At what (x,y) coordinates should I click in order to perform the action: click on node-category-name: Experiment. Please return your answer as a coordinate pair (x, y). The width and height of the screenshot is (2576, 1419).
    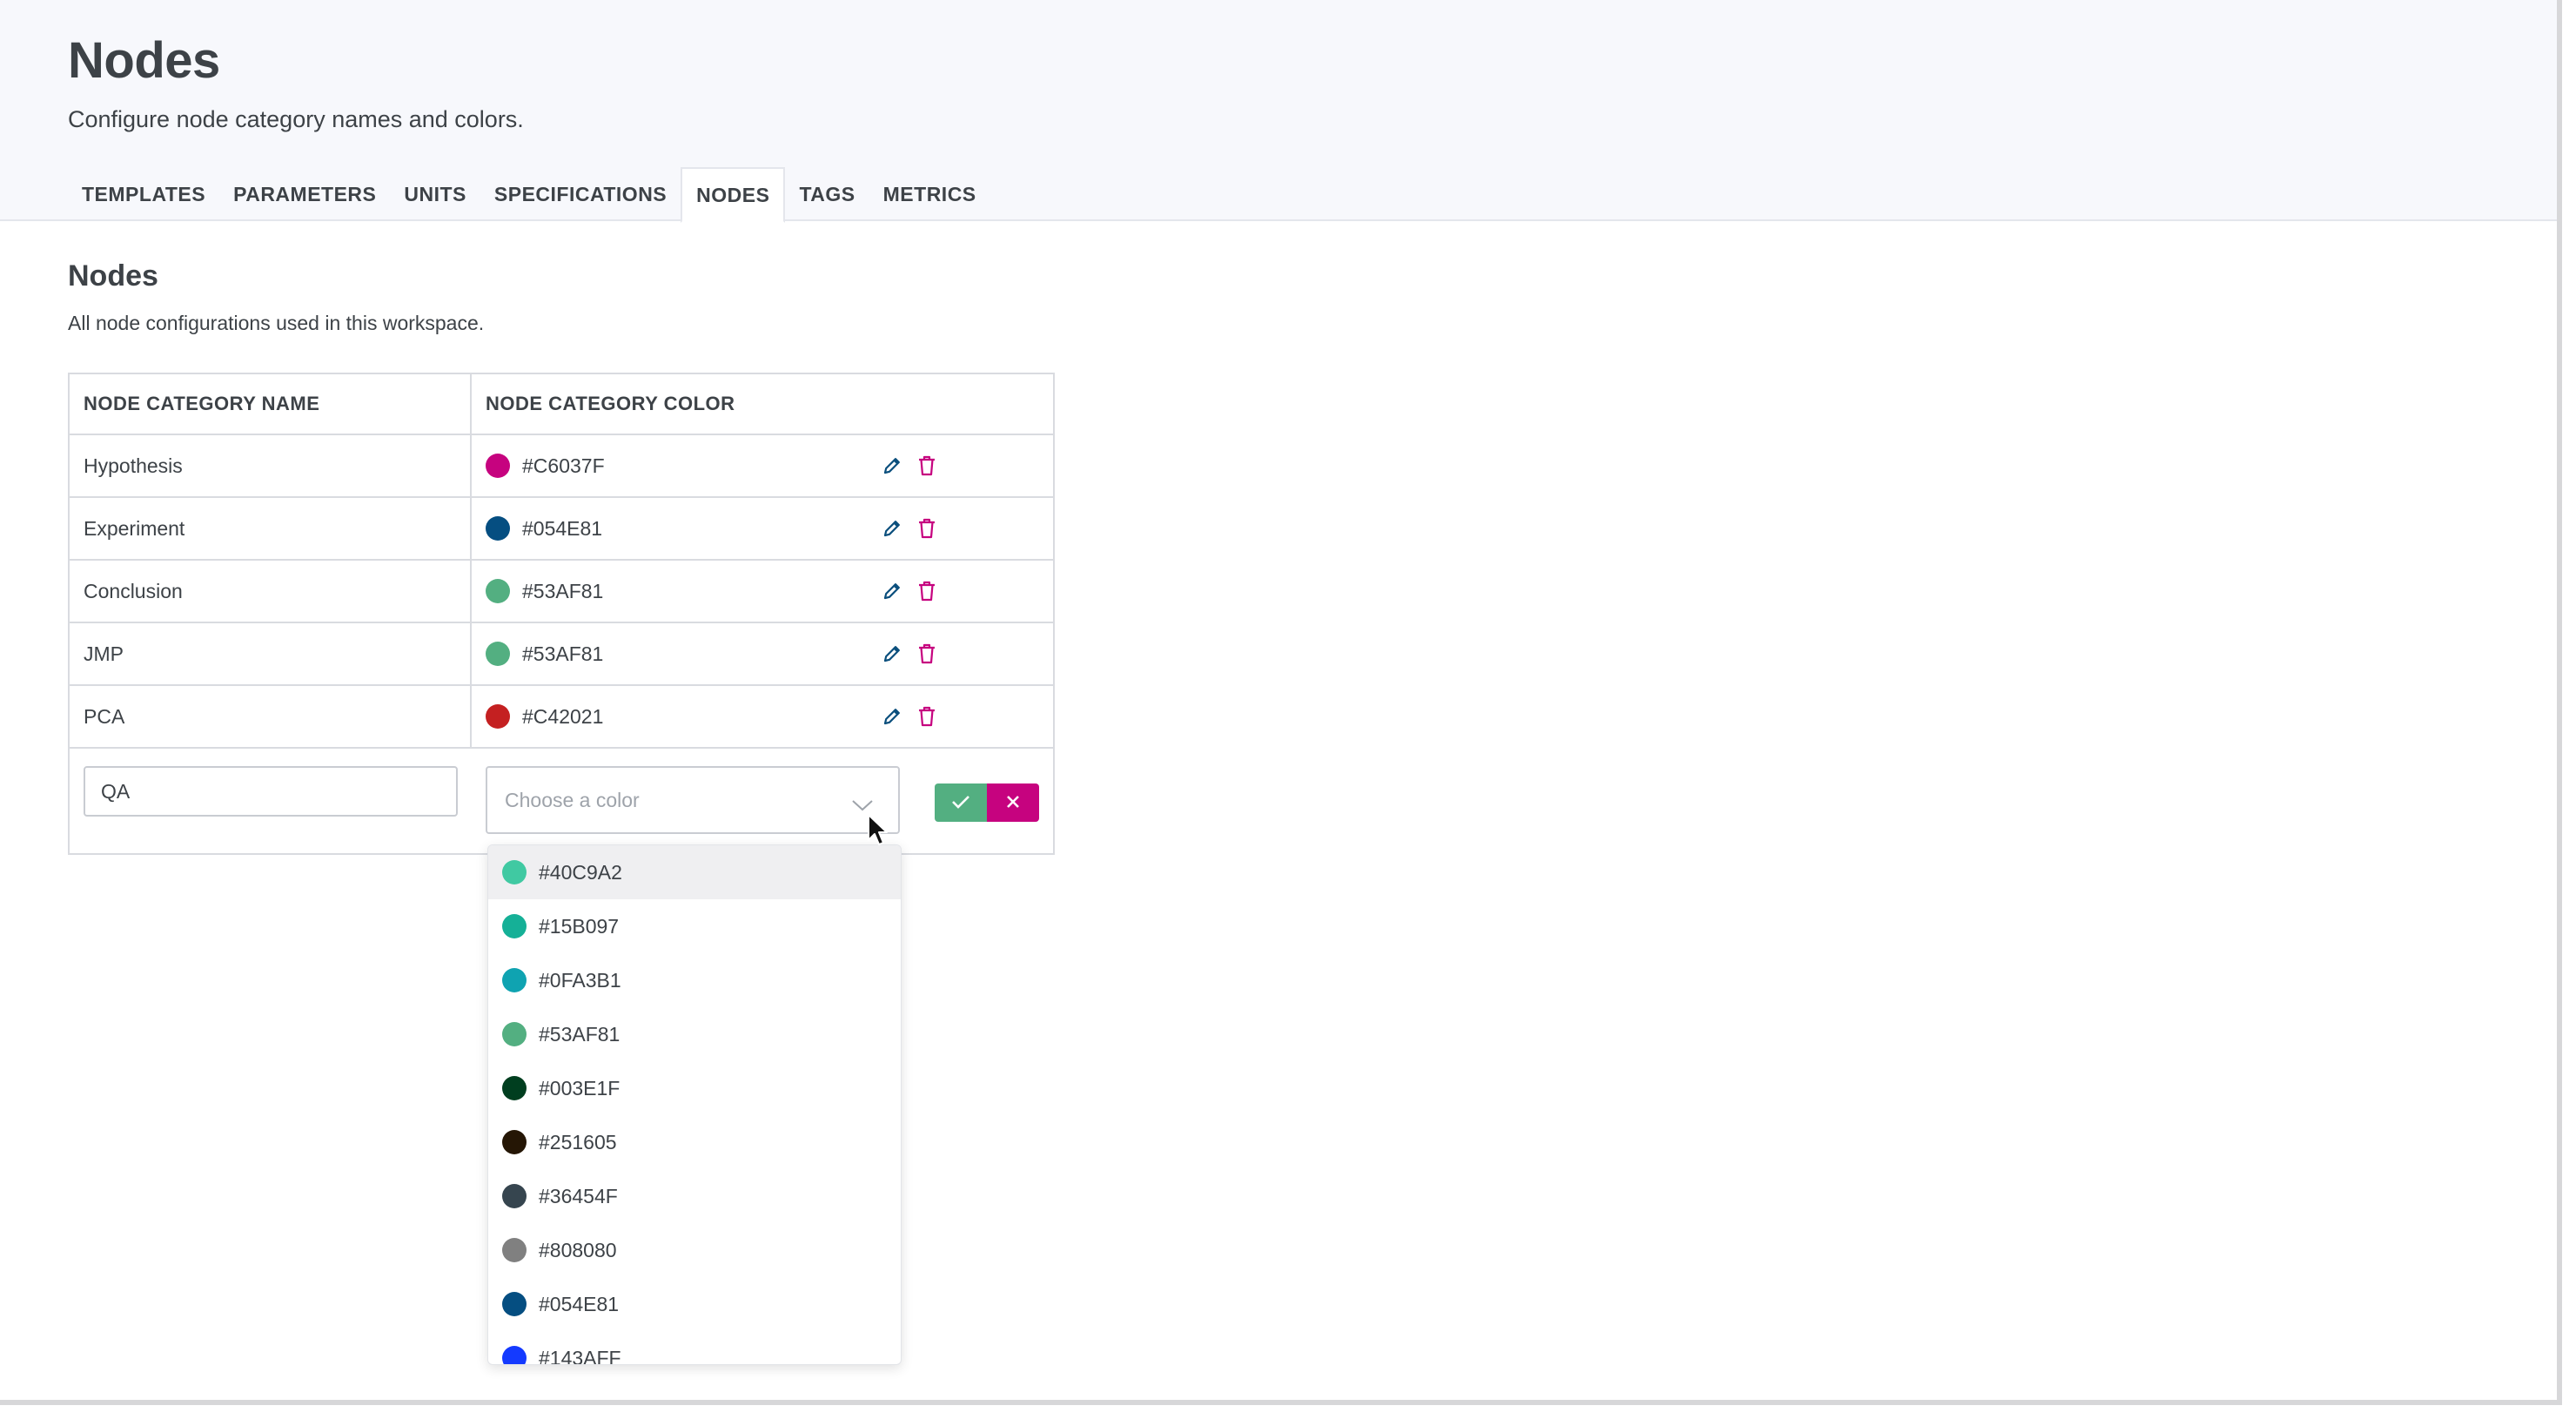
    Looking at the image, I should click on (271, 528).